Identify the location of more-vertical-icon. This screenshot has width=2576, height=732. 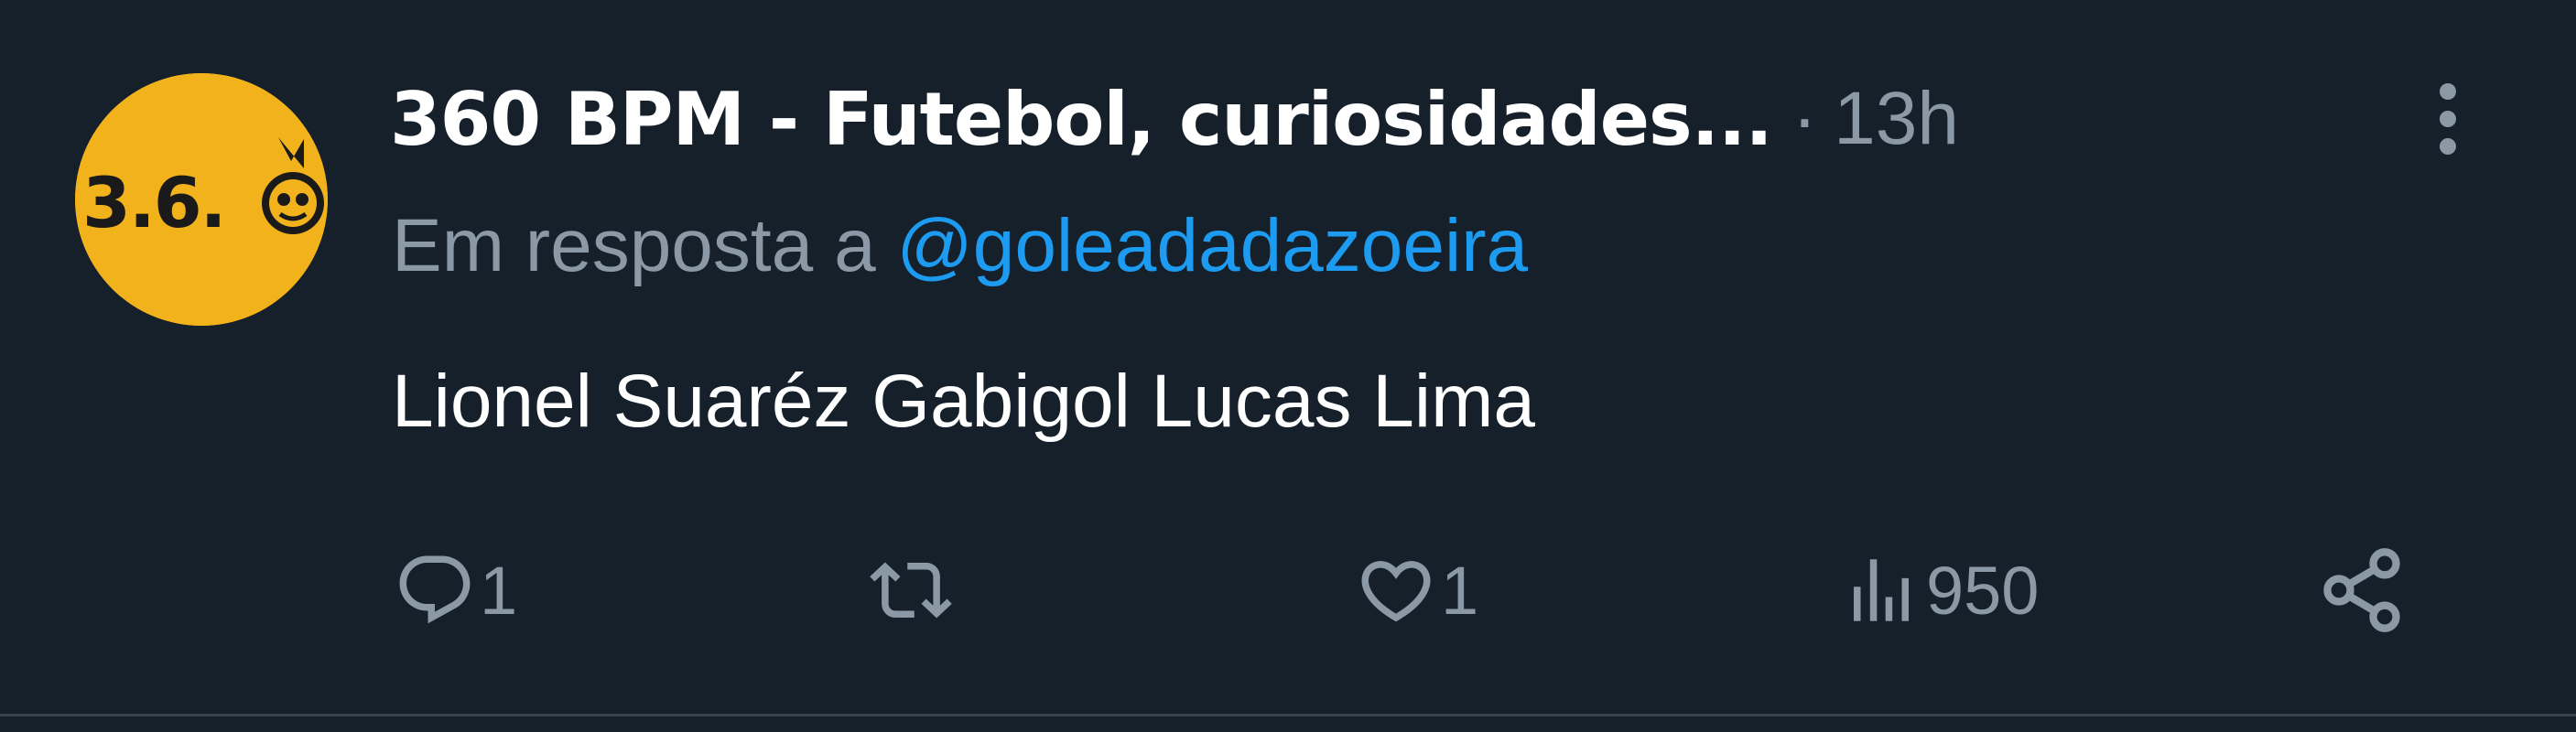
(2448, 119).